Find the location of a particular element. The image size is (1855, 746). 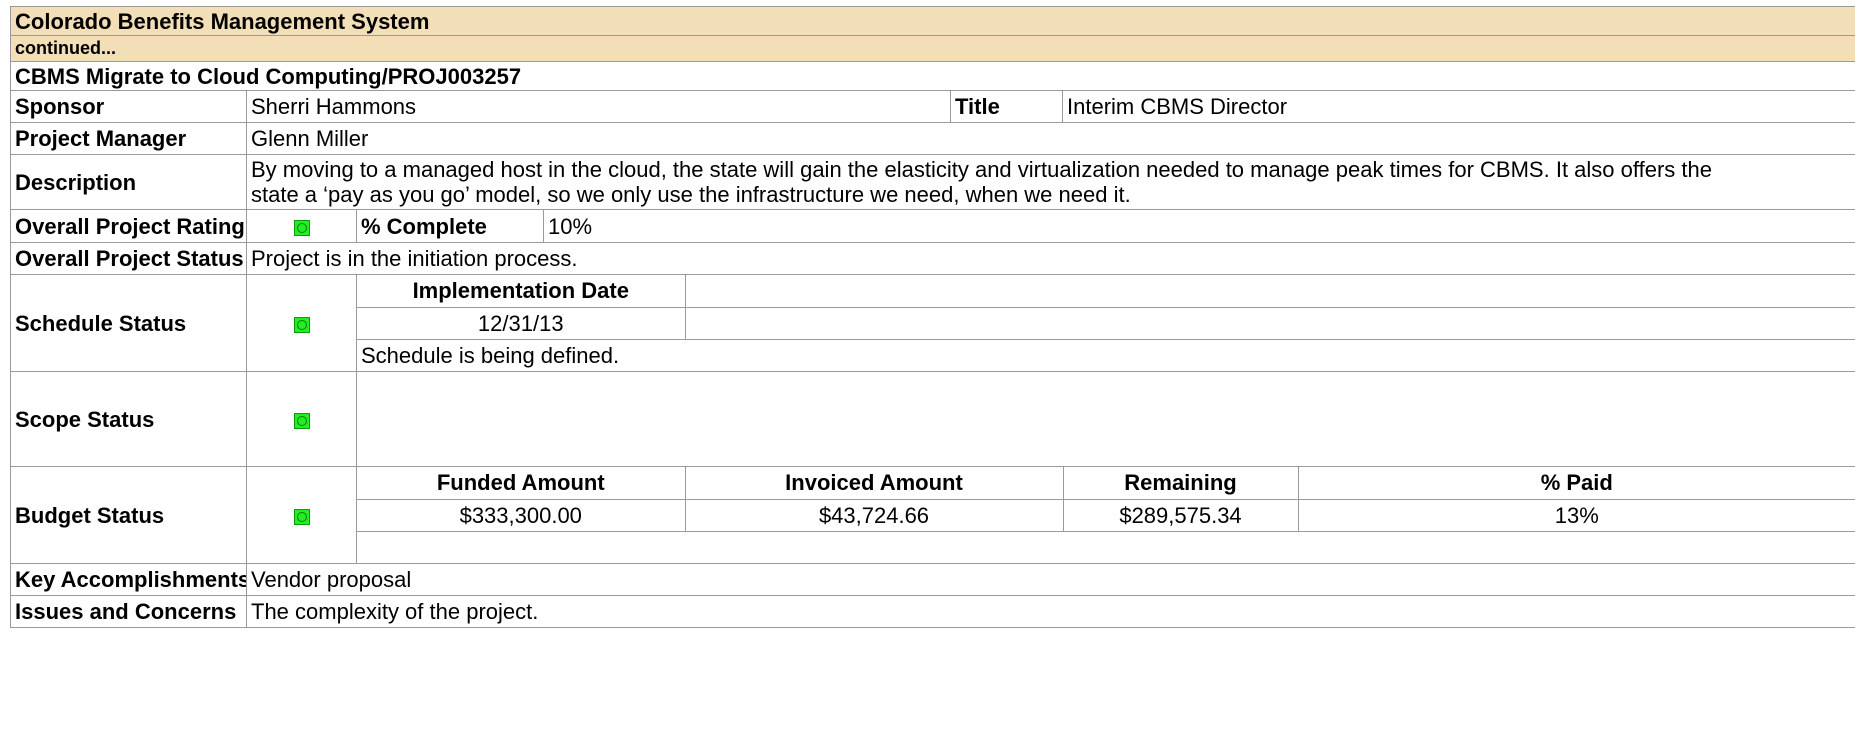

schedule-status-label: Schedule Status is located at coordinates (128, 323).